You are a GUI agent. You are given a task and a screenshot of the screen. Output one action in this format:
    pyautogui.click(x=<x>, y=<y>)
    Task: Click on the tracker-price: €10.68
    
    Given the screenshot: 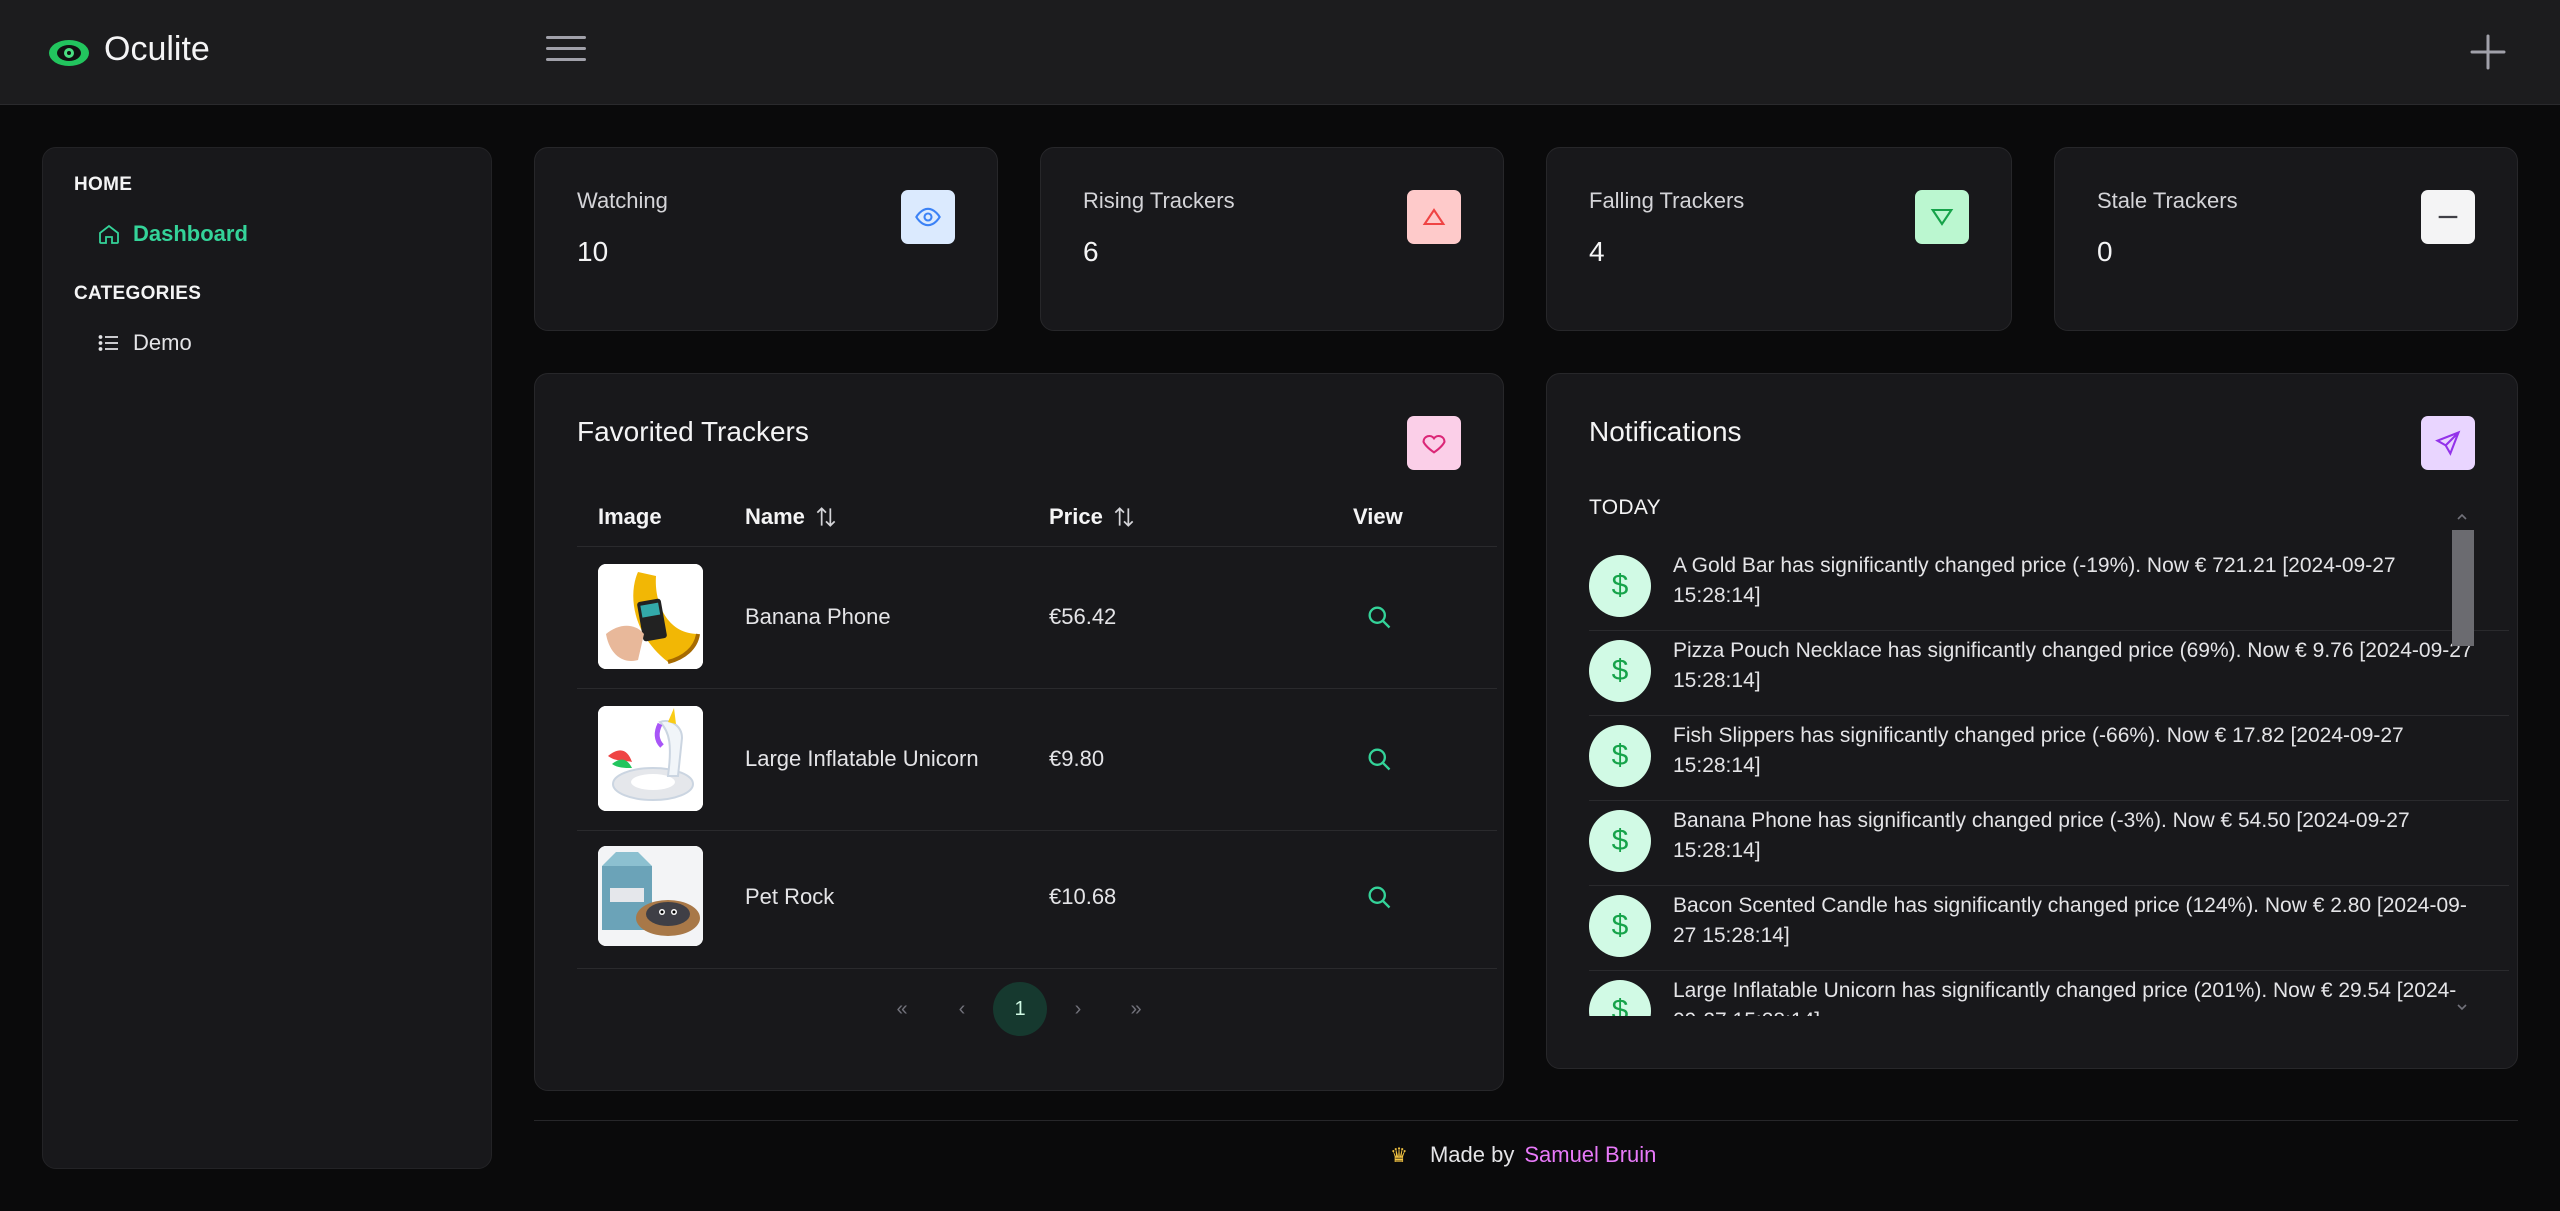 What is the action you would take?
    pyautogui.click(x=1083, y=896)
    